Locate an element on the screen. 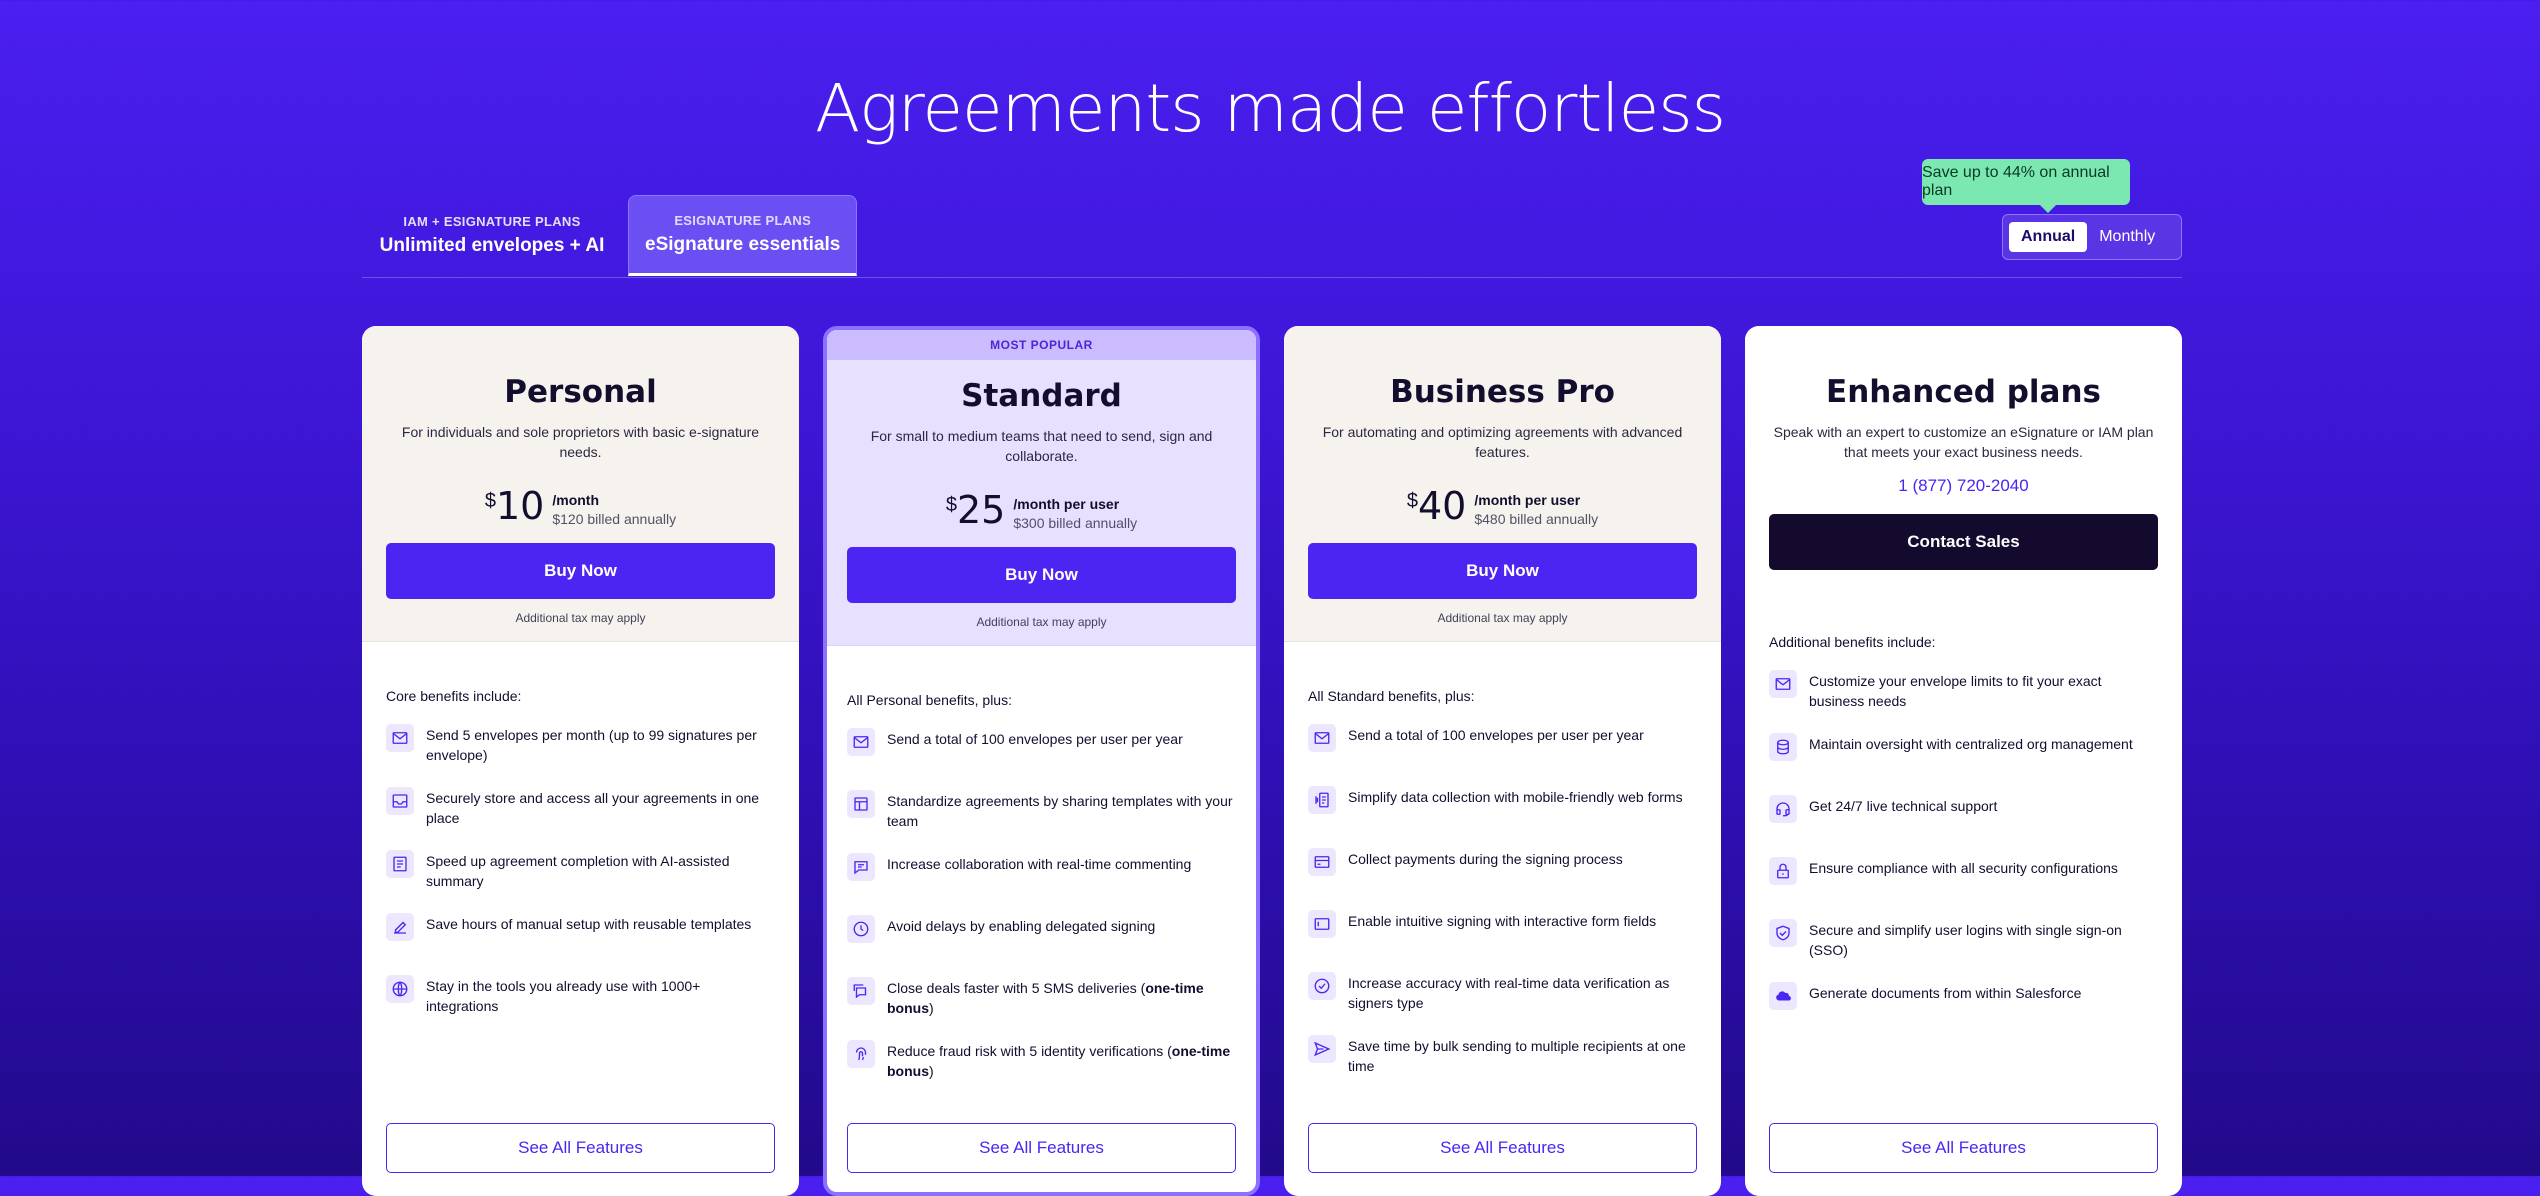  benefits-heading: All Standard benefits, plus: is located at coordinates (1391, 696).